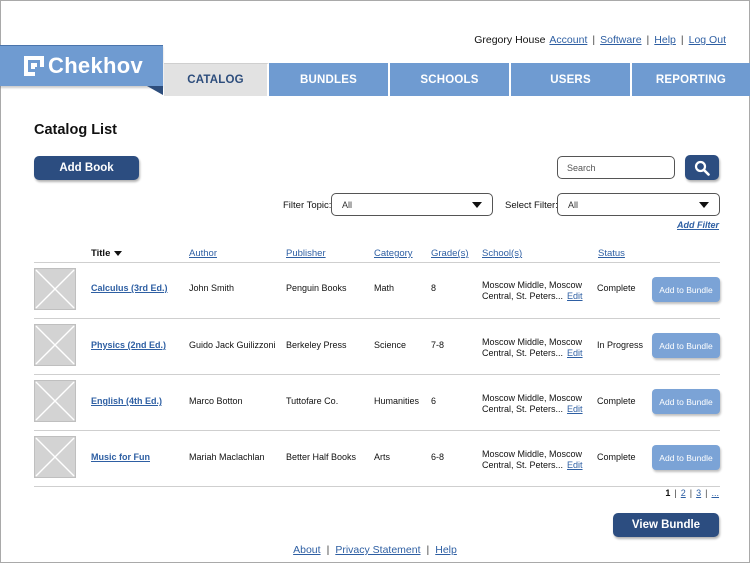 The height and width of the screenshot is (563, 750). Describe the element at coordinates (212, 288) in the screenshot. I see `author-cell: John Smith` at that location.